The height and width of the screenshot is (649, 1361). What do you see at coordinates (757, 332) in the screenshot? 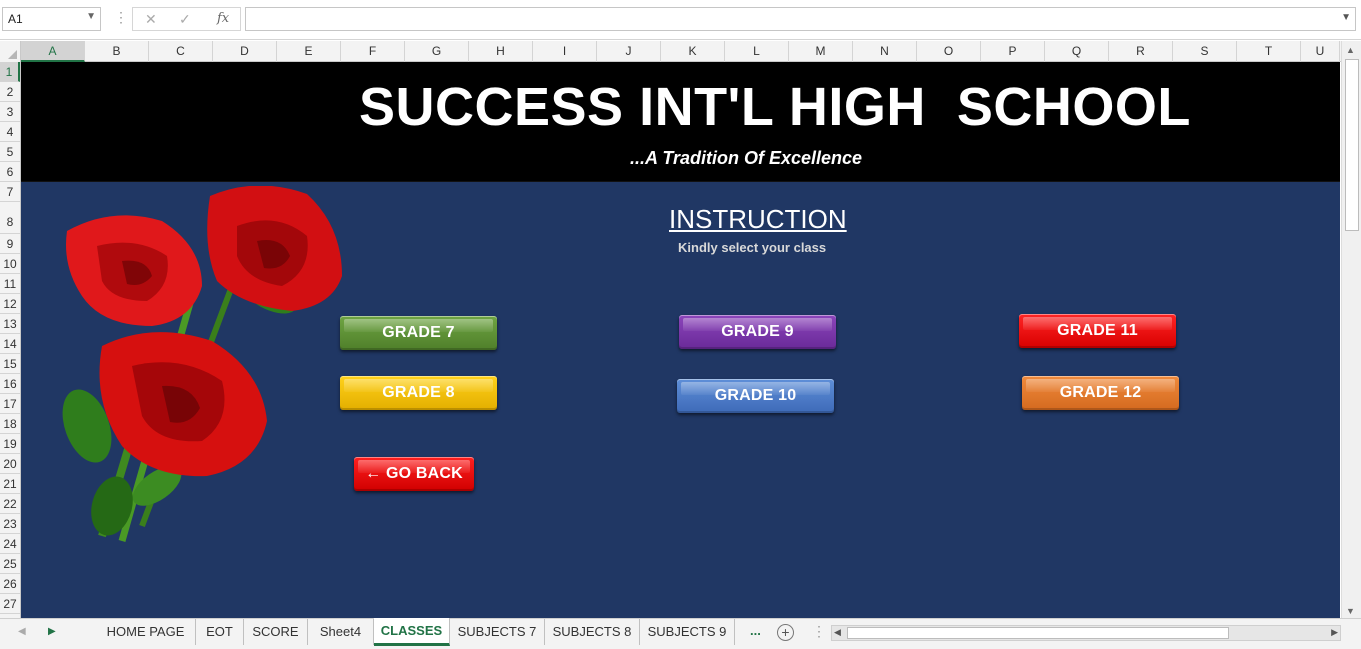
I see `grade-9-button: GRADE 9` at bounding box center [757, 332].